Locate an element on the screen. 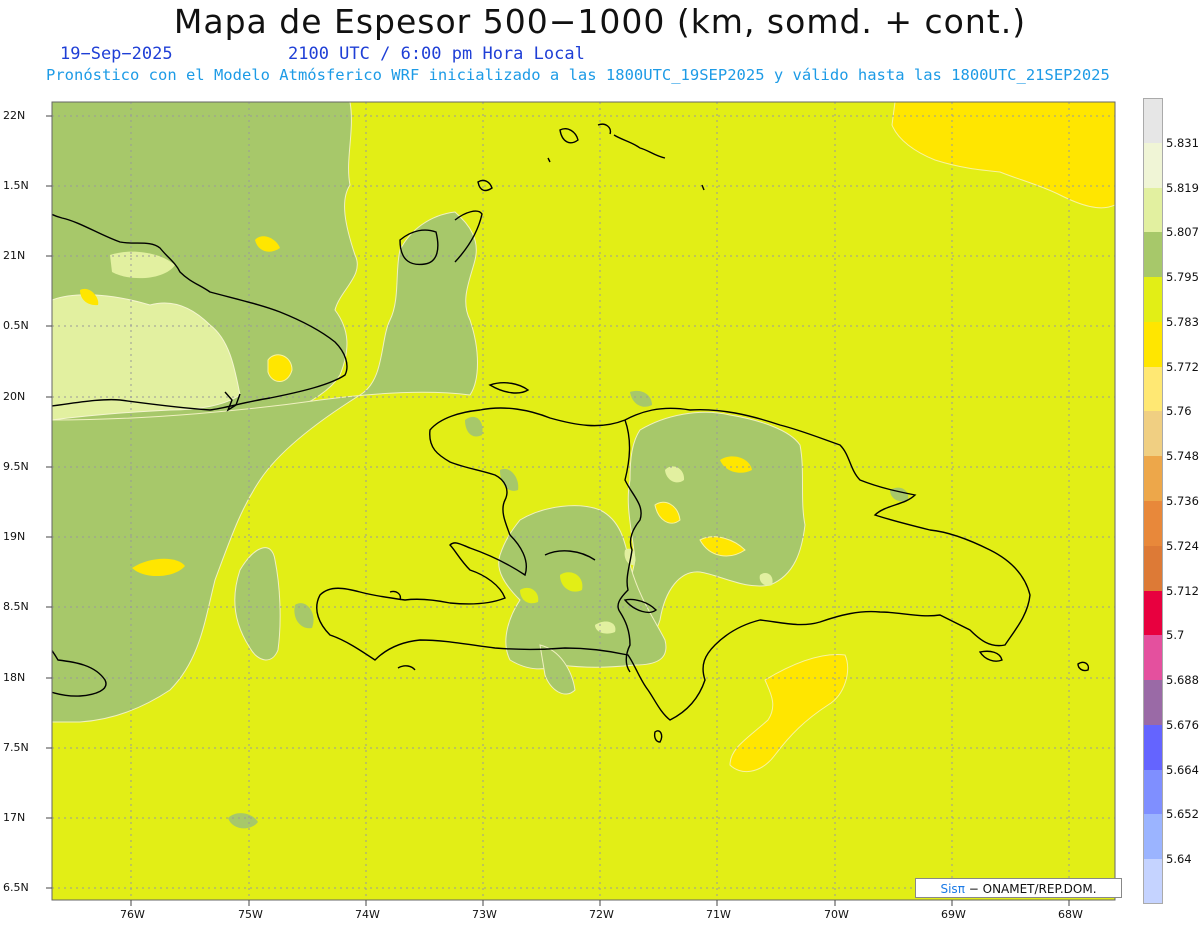 Image resolution: width=1200 pixels, height=927 pixels. colorbar-label: 5.76 is located at coordinates (1179, 411).